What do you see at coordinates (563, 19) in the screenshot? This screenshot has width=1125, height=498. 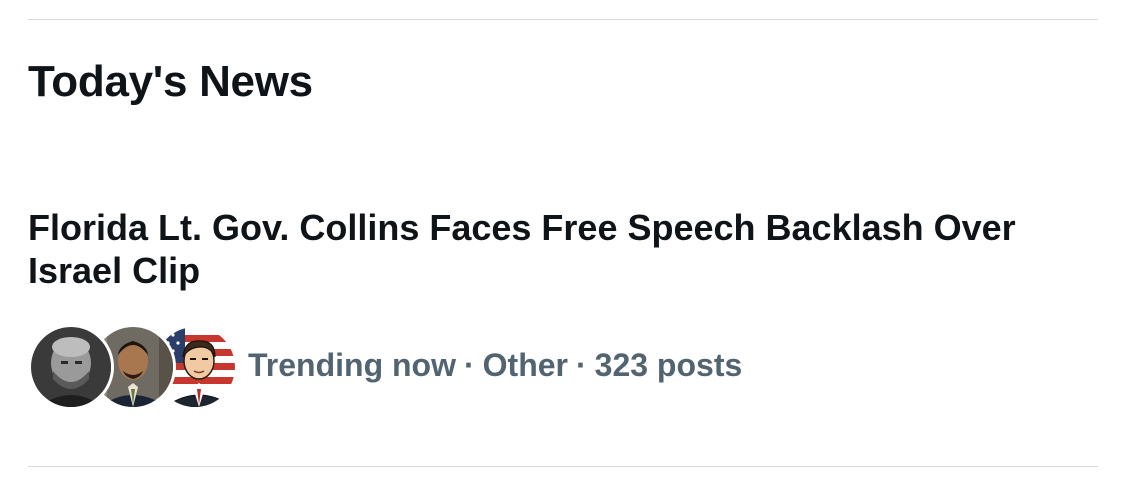 I see `top-divider` at bounding box center [563, 19].